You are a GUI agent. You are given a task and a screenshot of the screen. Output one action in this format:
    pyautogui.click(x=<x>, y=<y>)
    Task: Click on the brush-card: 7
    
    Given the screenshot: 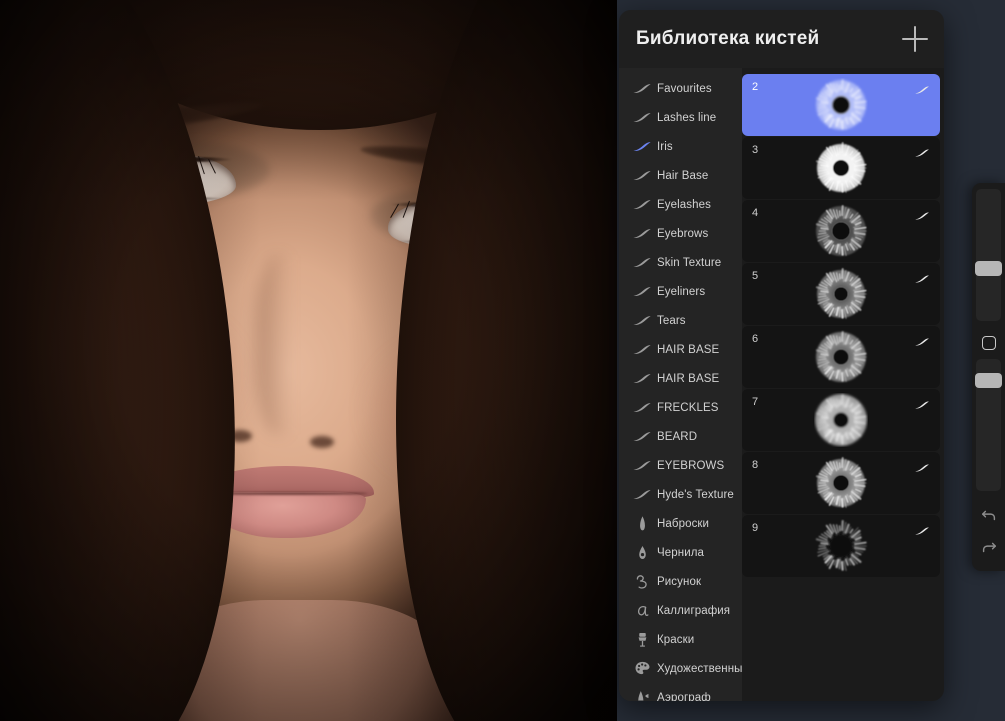 What is the action you would take?
    pyautogui.click(x=841, y=420)
    